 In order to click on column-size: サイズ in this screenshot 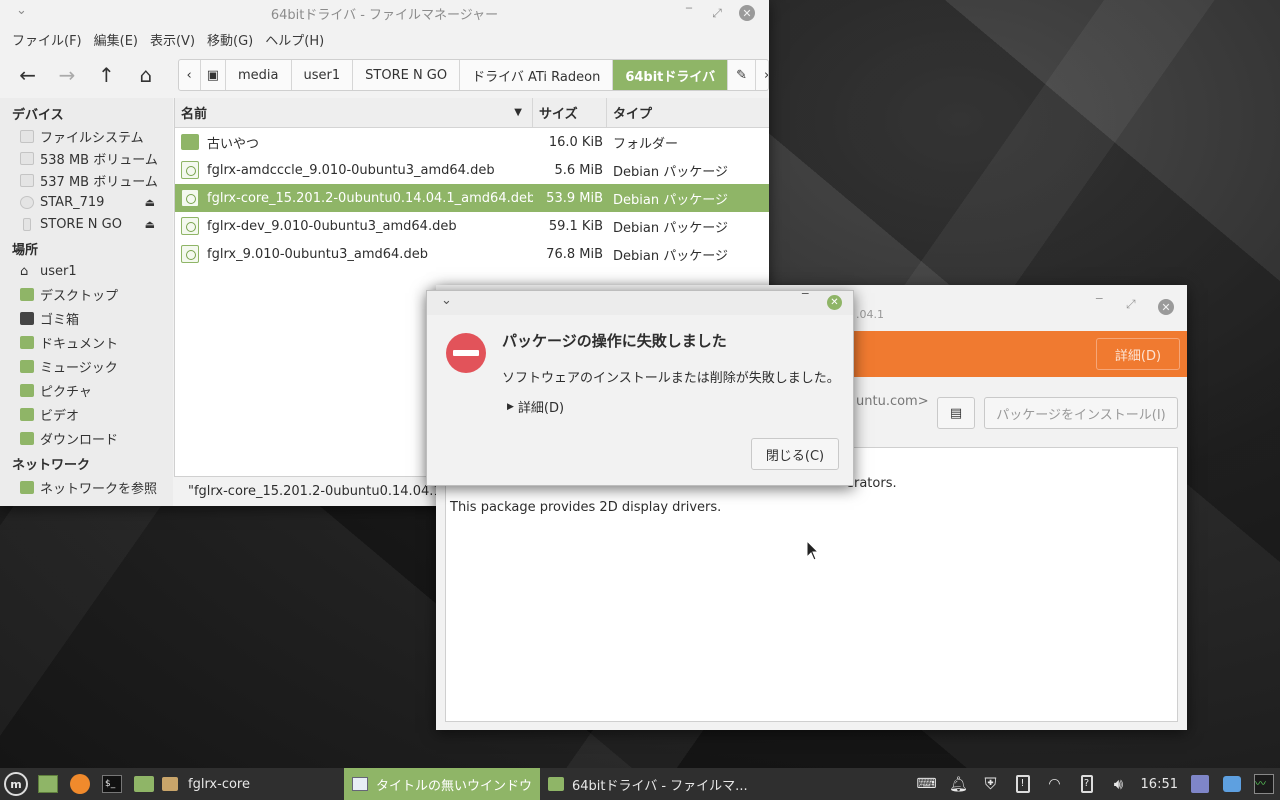, I will do `click(570, 112)`.